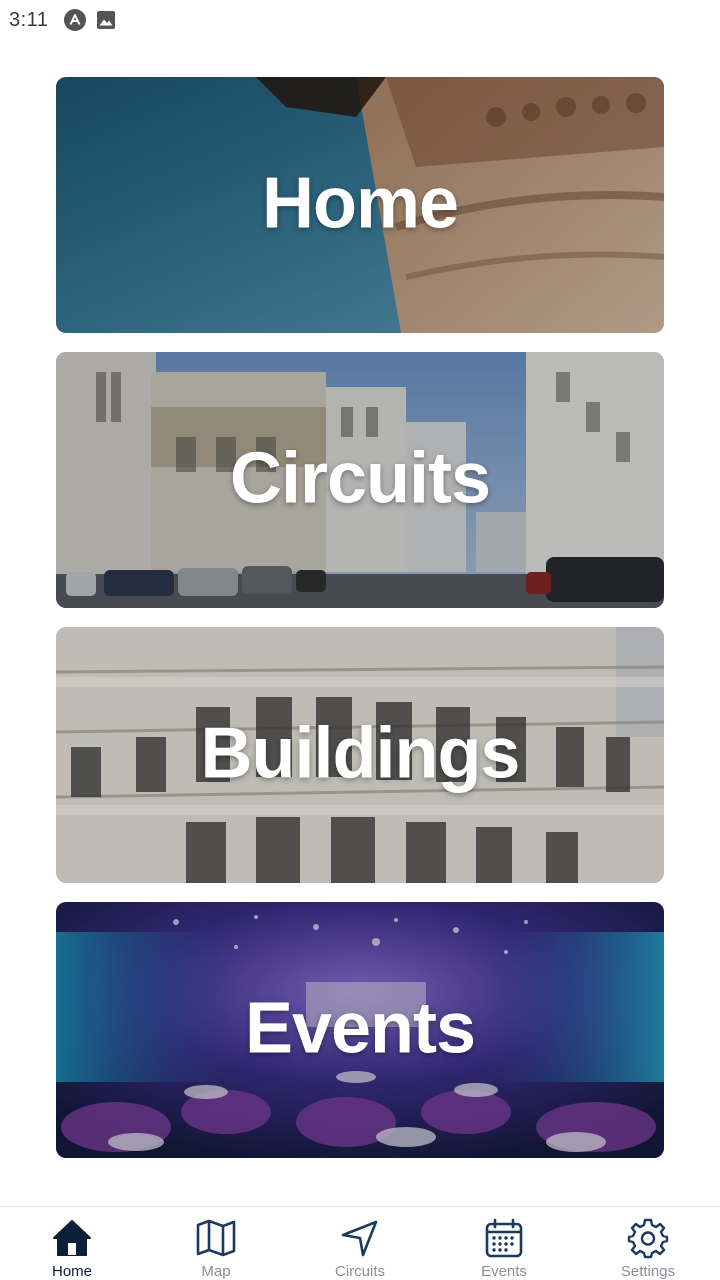 This screenshot has height=1280, width=720. Describe the element at coordinates (29, 19) in the screenshot. I see `status-time: 3:11` at that location.